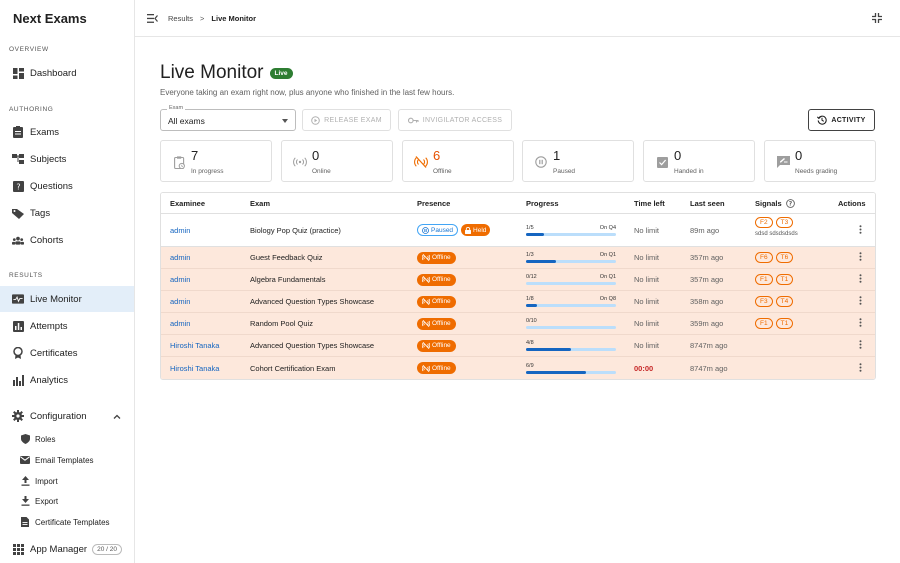 The height and width of the screenshot is (563, 900). What do you see at coordinates (764, 222) in the screenshot?
I see `signal-badge: F2` at bounding box center [764, 222].